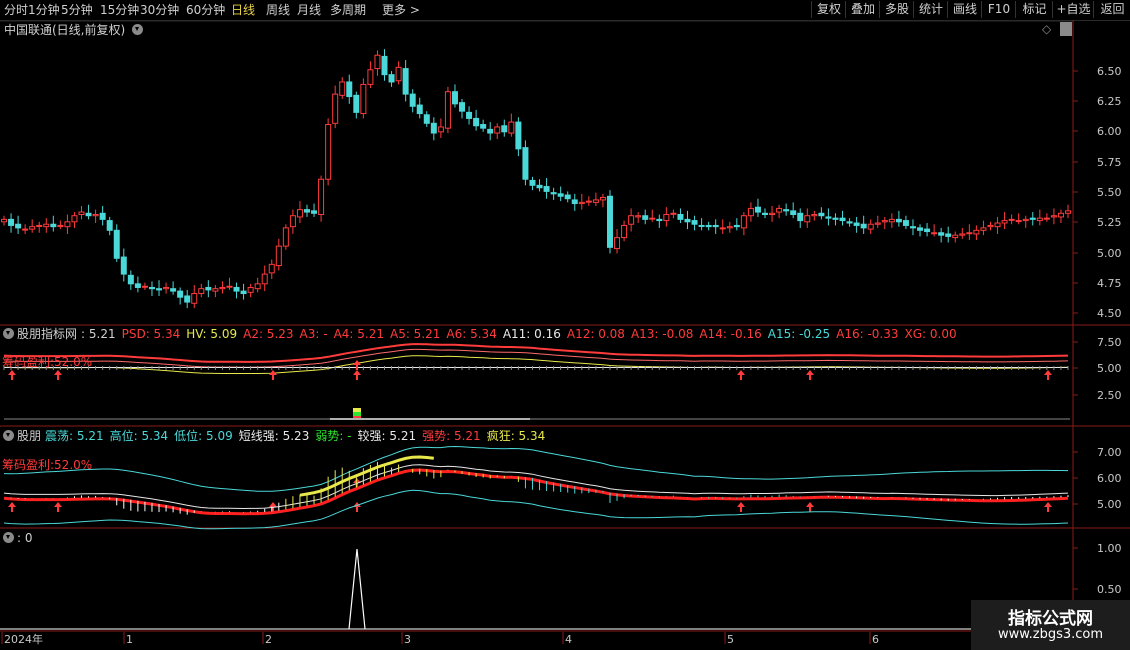 The height and width of the screenshot is (650, 1130). What do you see at coordinates (1109, 368) in the screenshot?
I see `ind1-tick-label: 5.00` at bounding box center [1109, 368].